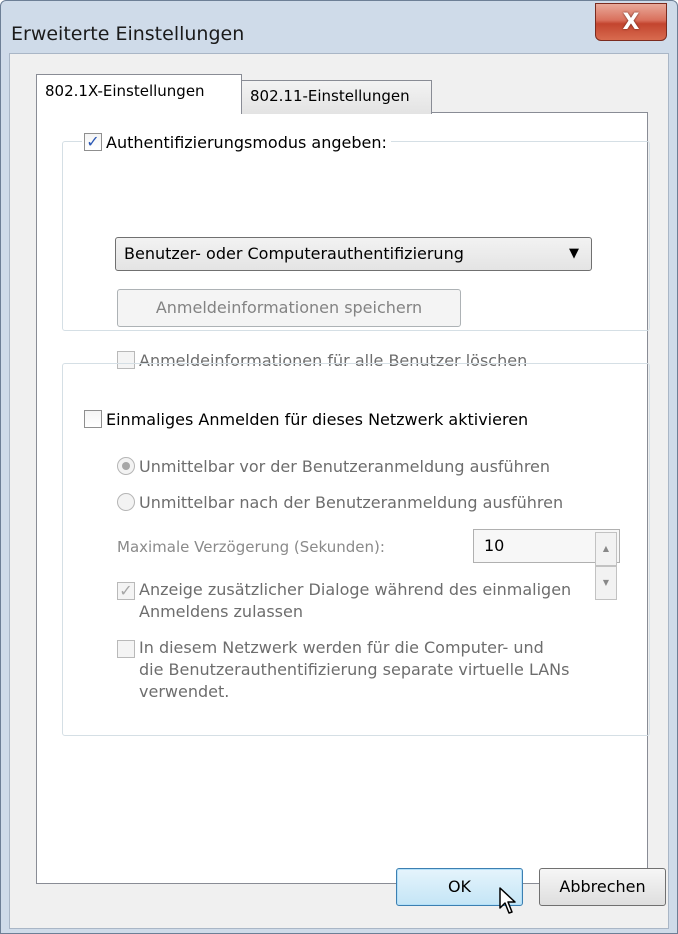 The width and height of the screenshot is (678, 934). I want to click on auth-mode-legend: ✓ Authentifizierungsmodus angeben:, so click(236, 142).